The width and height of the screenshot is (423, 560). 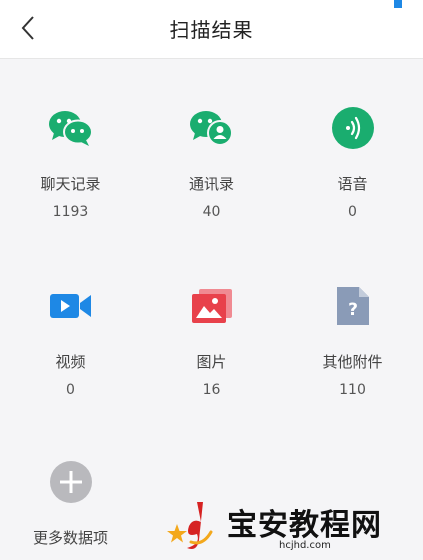 I want to click on wechat-contacts-icon, so click(x=211, y=128).